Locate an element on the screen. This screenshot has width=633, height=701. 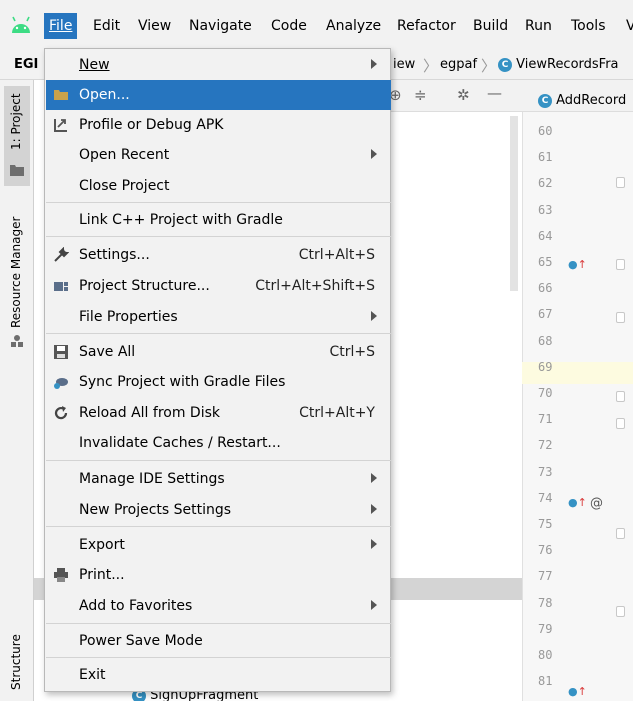
menu-item-project-structure: Project Structure... Ctrl+Alt+Shift+S is located at coordinates (218, 286).